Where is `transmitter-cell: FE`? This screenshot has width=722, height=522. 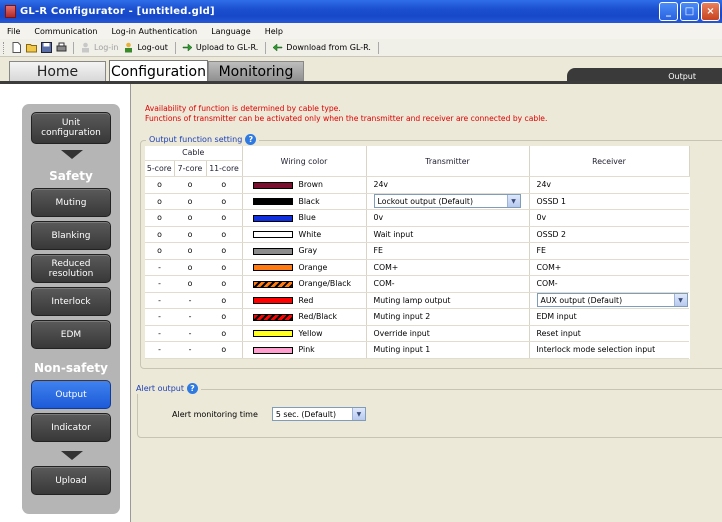 transmitter-cell: FE is located at coordinates (448, 251).